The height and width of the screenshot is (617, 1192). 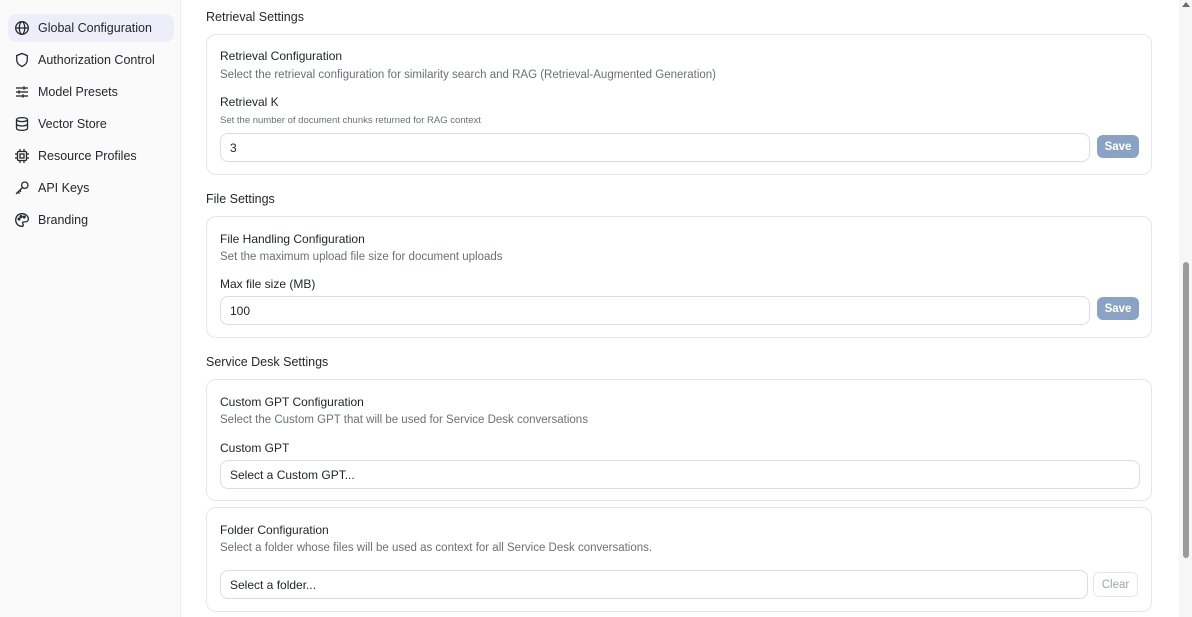 What do you see at coordinates (64, 188) in the screenshot?
I see `sidebar-item-label: API Keys` at bounding box center [64, 188].